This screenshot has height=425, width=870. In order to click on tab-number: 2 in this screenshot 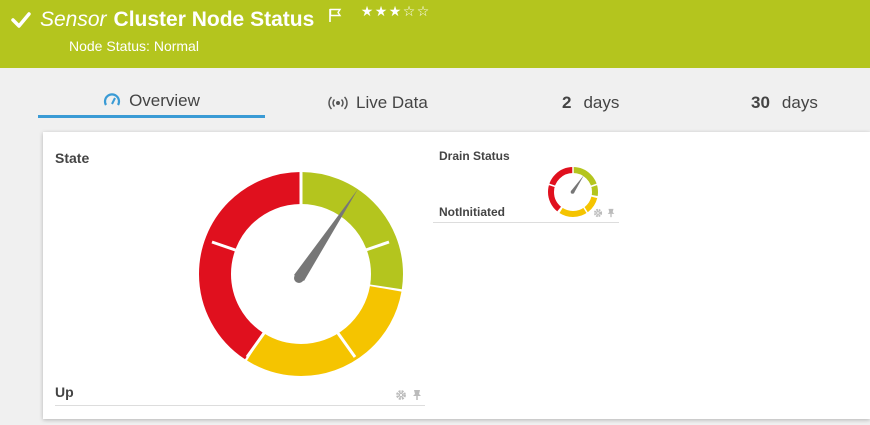, I will do `click(567, 102)`.